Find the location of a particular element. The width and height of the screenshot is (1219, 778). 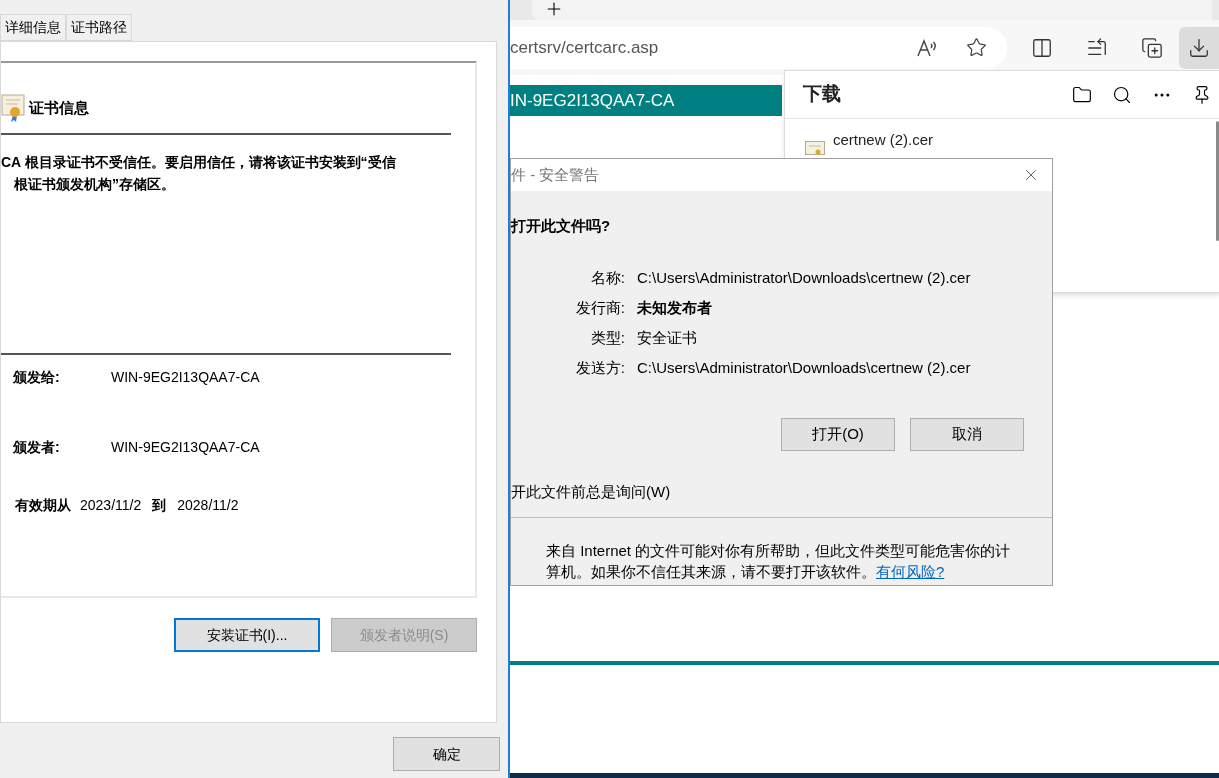

field-label: 类型: is located at coordinates (607, 338).